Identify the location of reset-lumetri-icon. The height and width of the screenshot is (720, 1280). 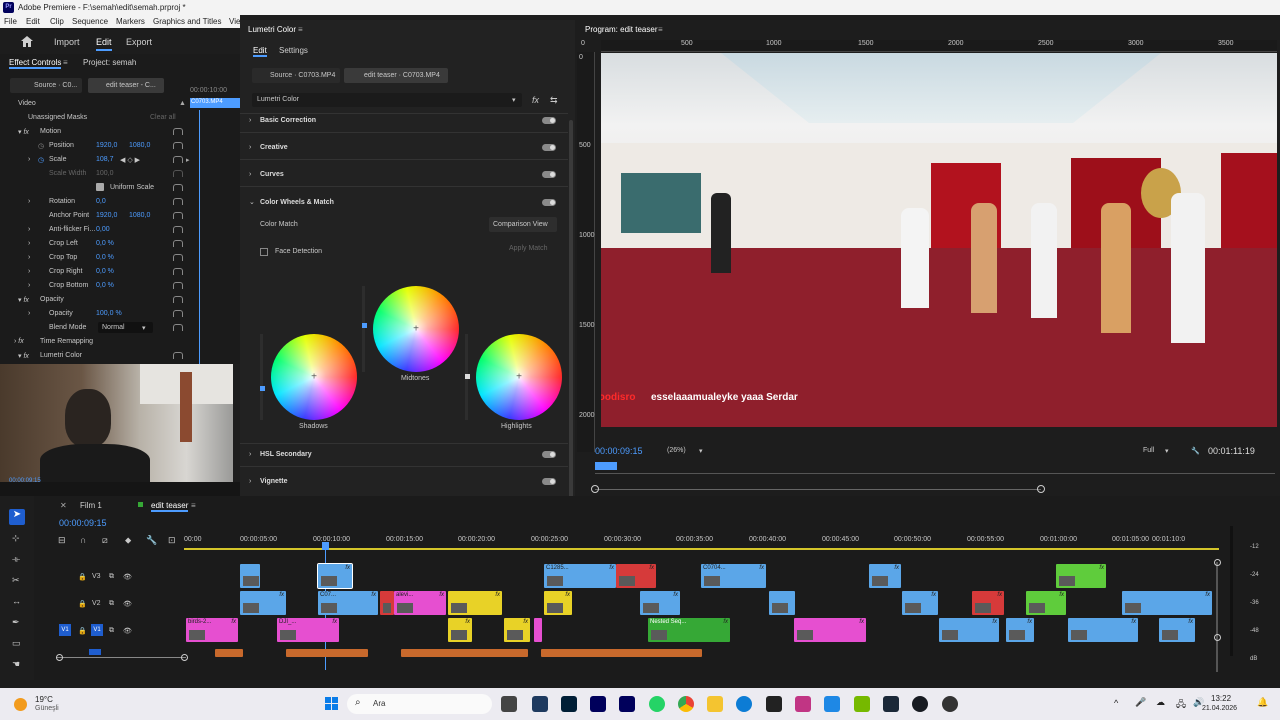
(178, 355).